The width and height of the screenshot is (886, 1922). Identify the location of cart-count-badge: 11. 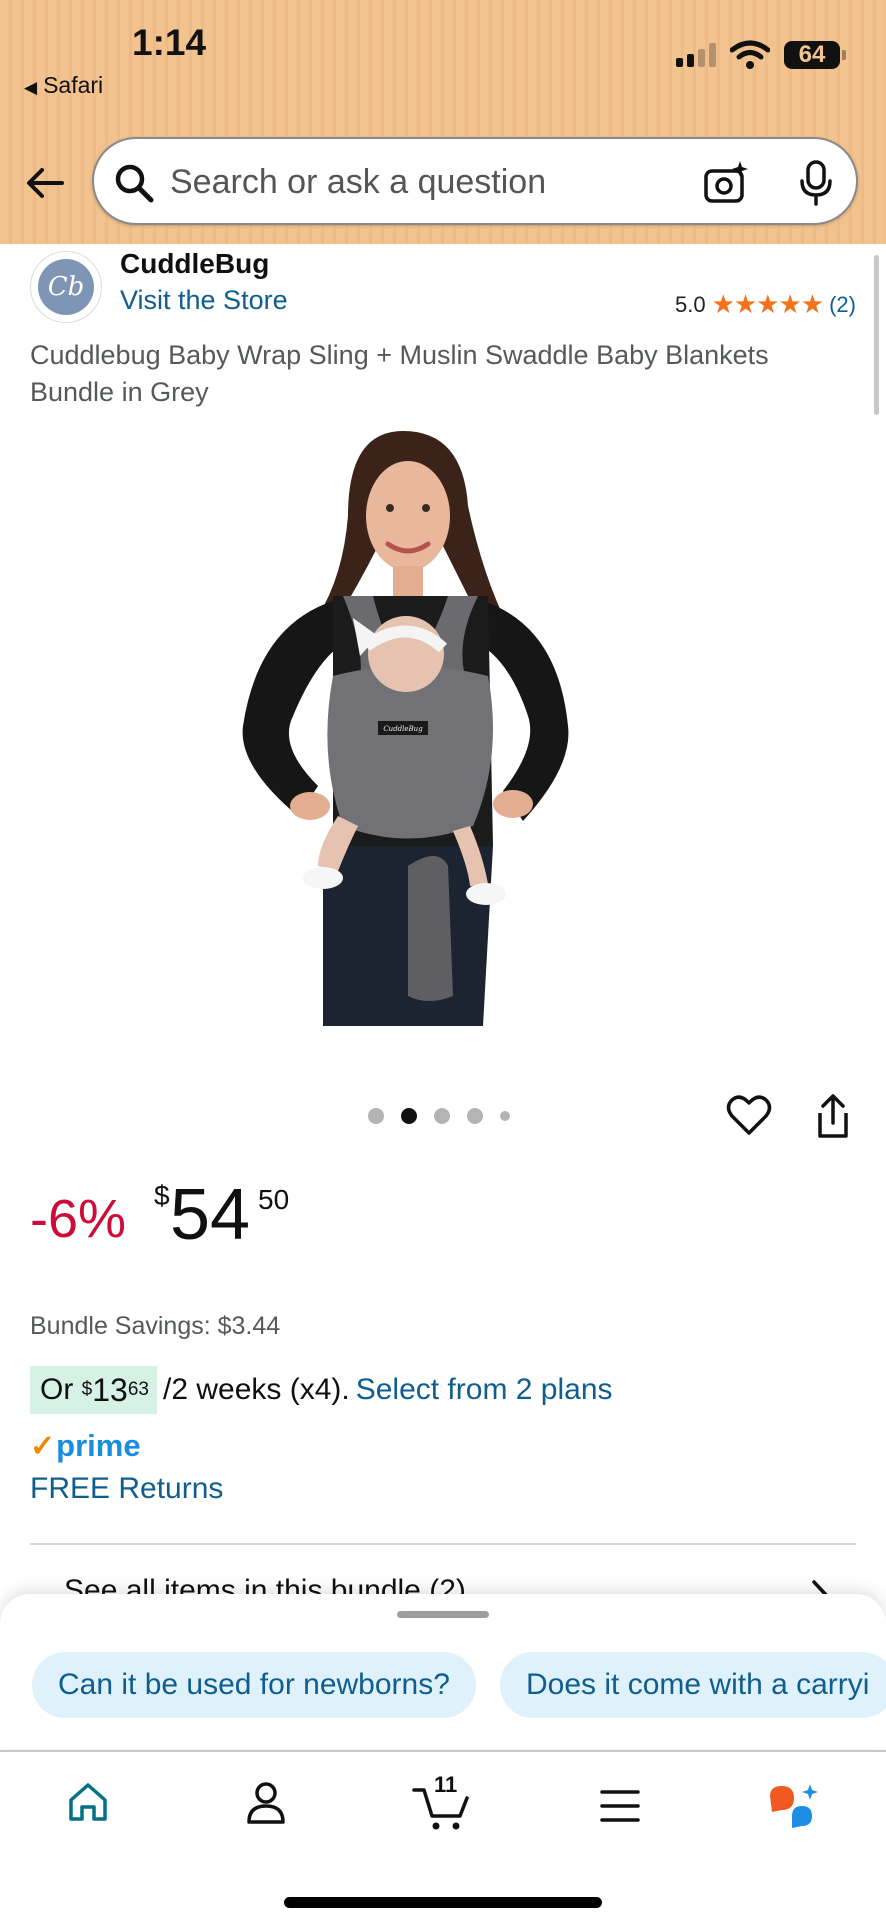
(446, 1784).